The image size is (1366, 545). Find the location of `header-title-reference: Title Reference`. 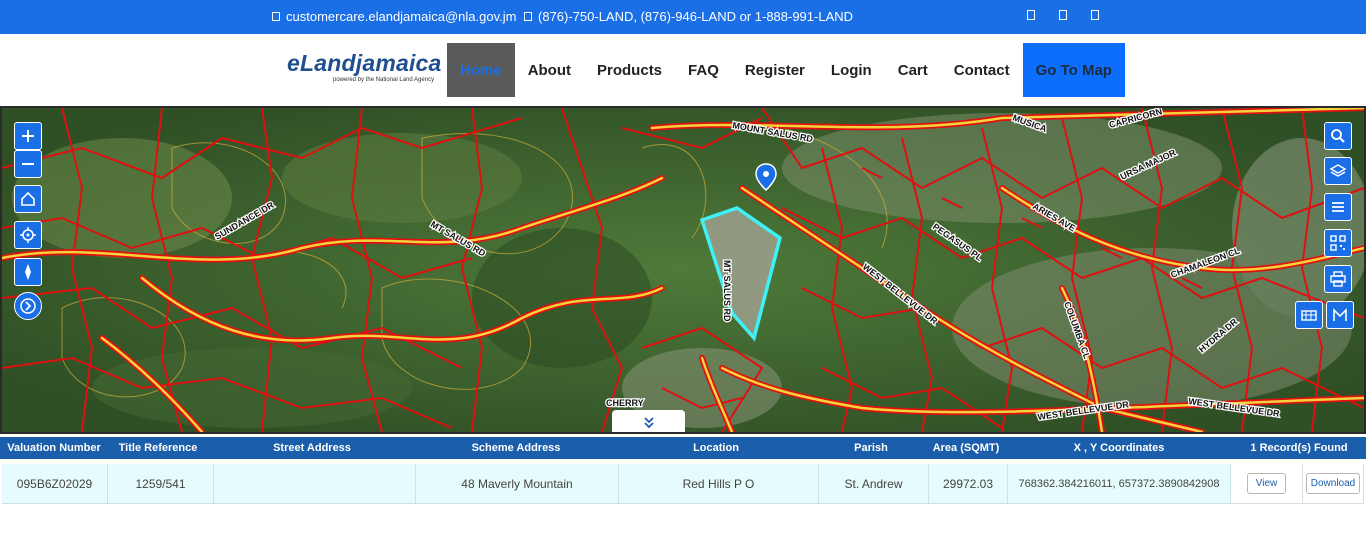

header-title-reference: Title Reference is located at coordinates (158, 448).